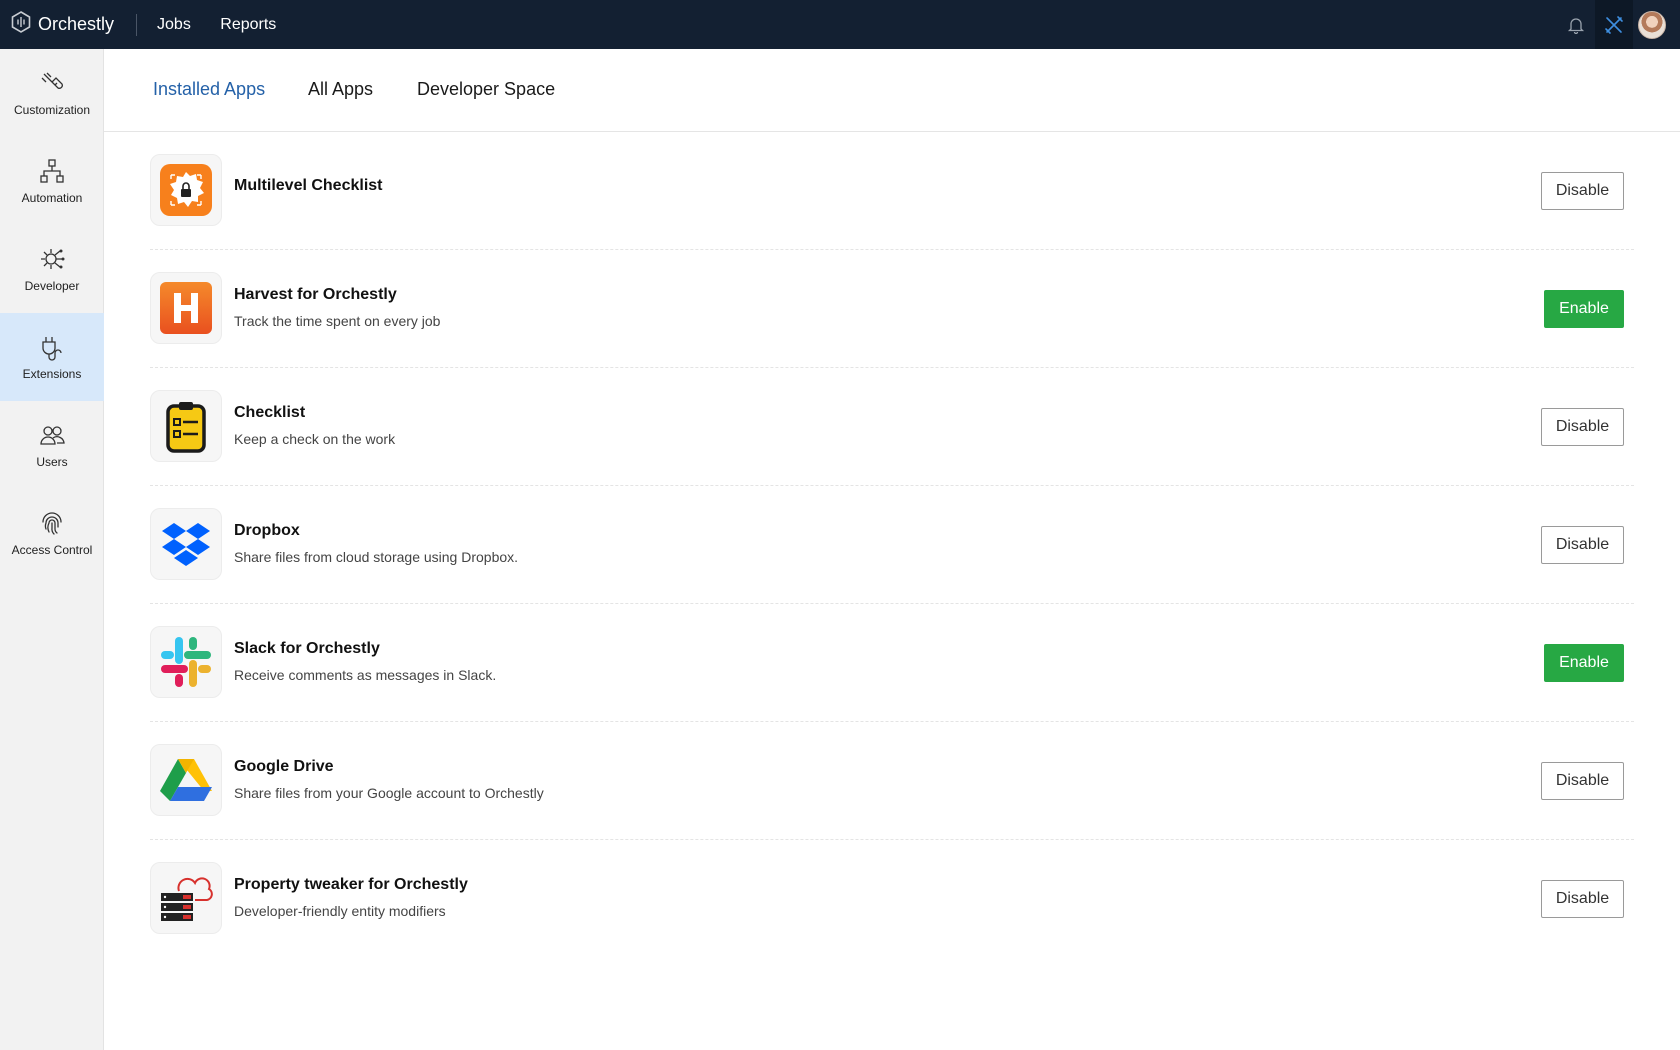  Describe the element at coordinates (351, 884) in the screenshot. I see `app-name: Property tweaker for Orchestly` at that location.